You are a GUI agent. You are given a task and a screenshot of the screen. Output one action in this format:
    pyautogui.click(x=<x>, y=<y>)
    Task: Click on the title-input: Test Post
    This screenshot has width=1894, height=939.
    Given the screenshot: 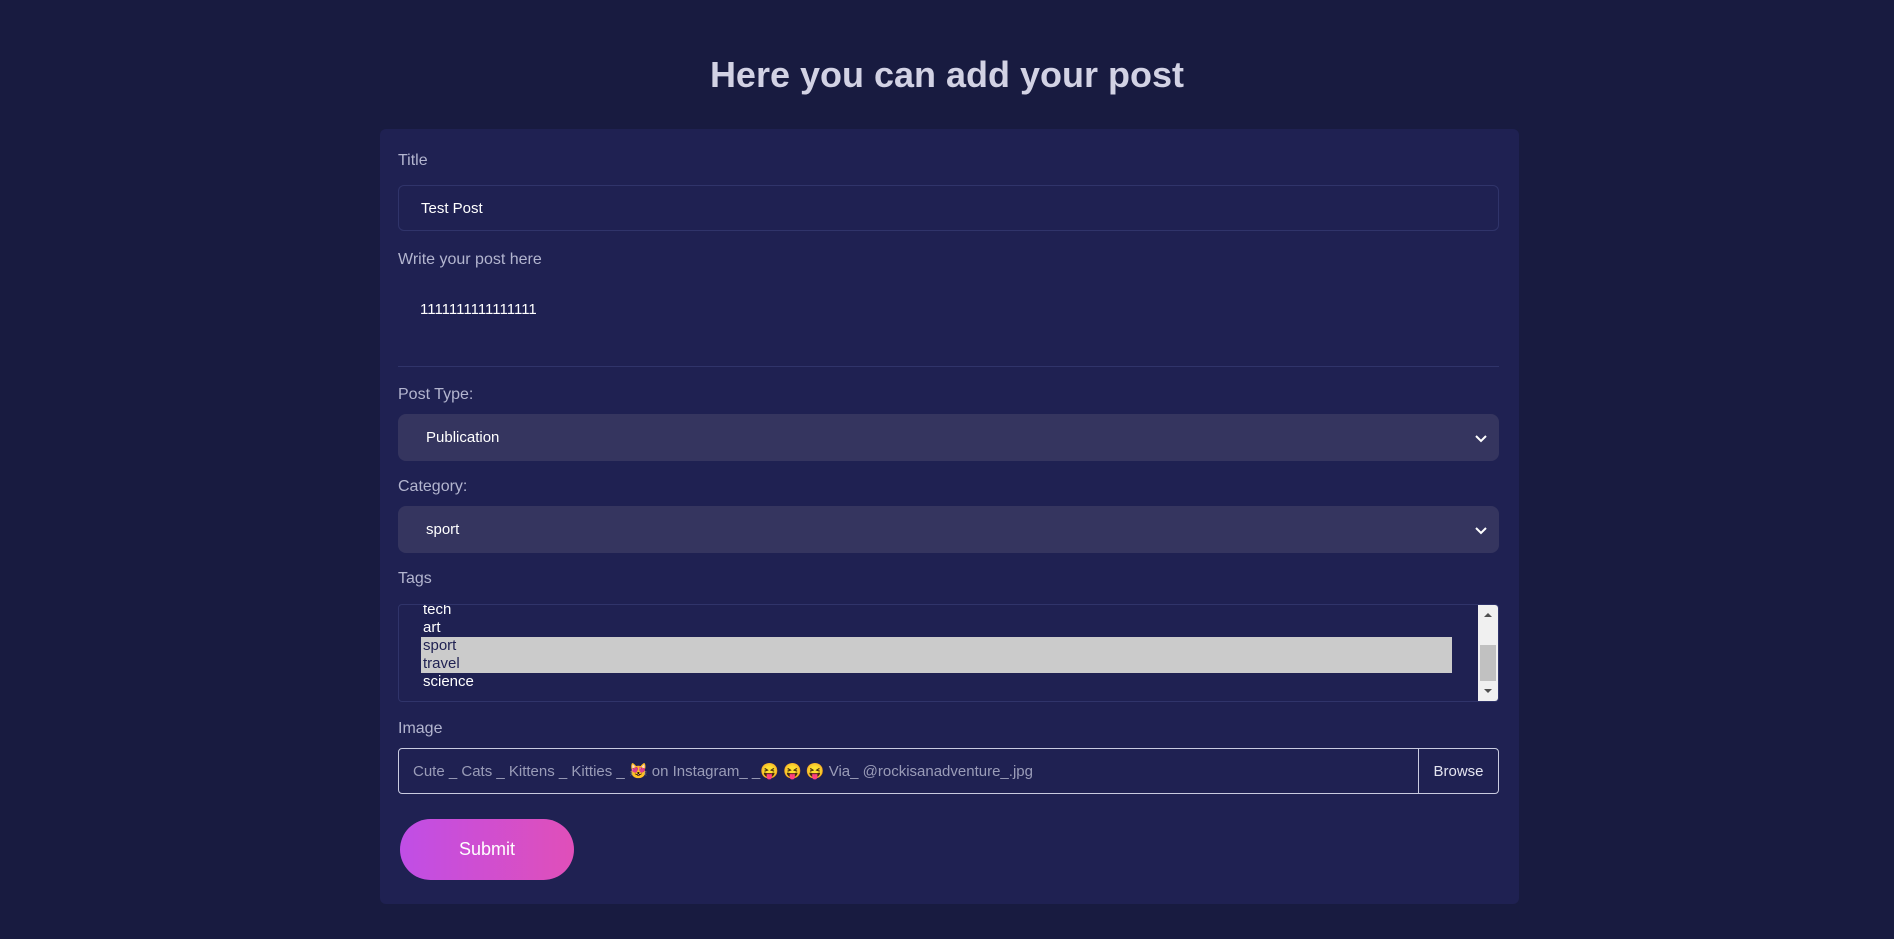 What is the action you would take?
    pyautogui.click(x=948, y=208)
    